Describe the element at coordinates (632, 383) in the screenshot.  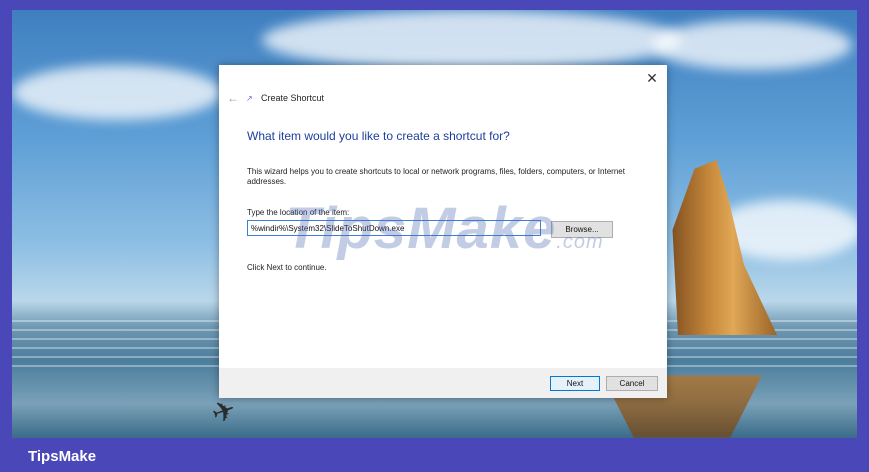
I see `cancel-button: Cancel` at that location.